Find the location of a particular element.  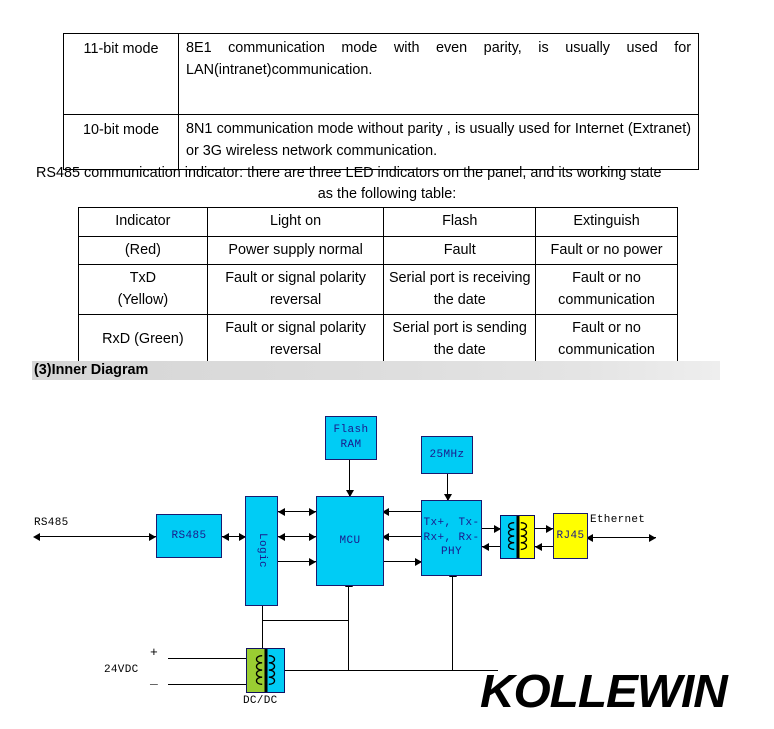

cell-flash: Fault is located at coordinates (460, 250).